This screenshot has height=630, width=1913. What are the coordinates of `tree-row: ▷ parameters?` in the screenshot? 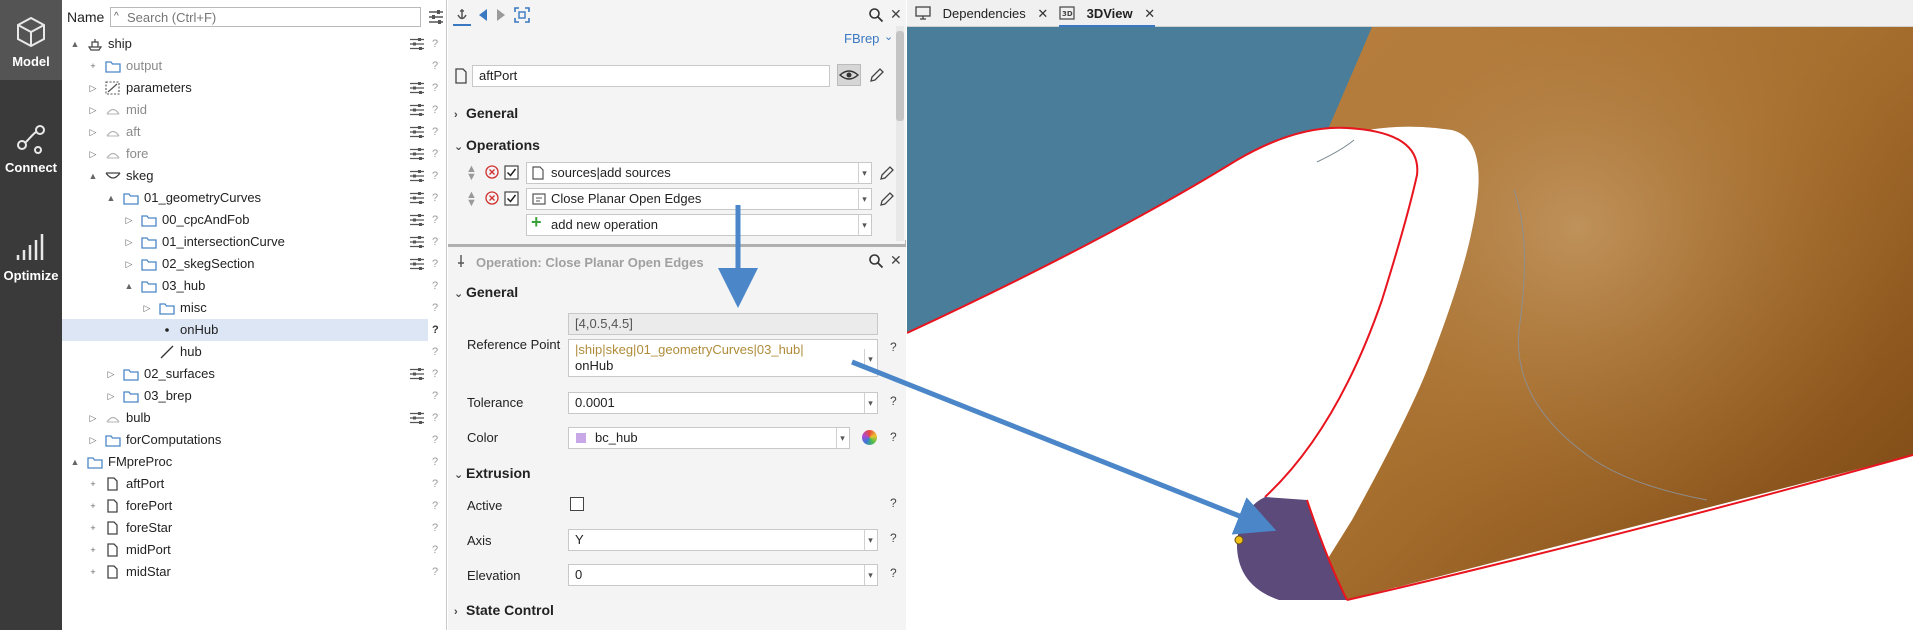 It's located at (254, 88).